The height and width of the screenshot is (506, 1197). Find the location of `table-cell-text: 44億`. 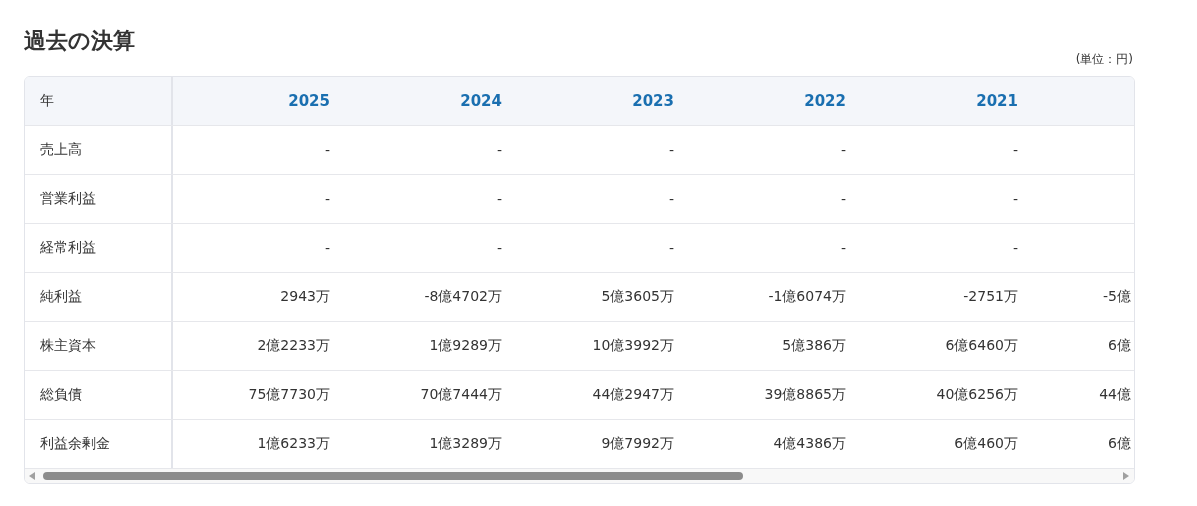

table-cell-text: 44億 is located at coordinates (1114, 395).